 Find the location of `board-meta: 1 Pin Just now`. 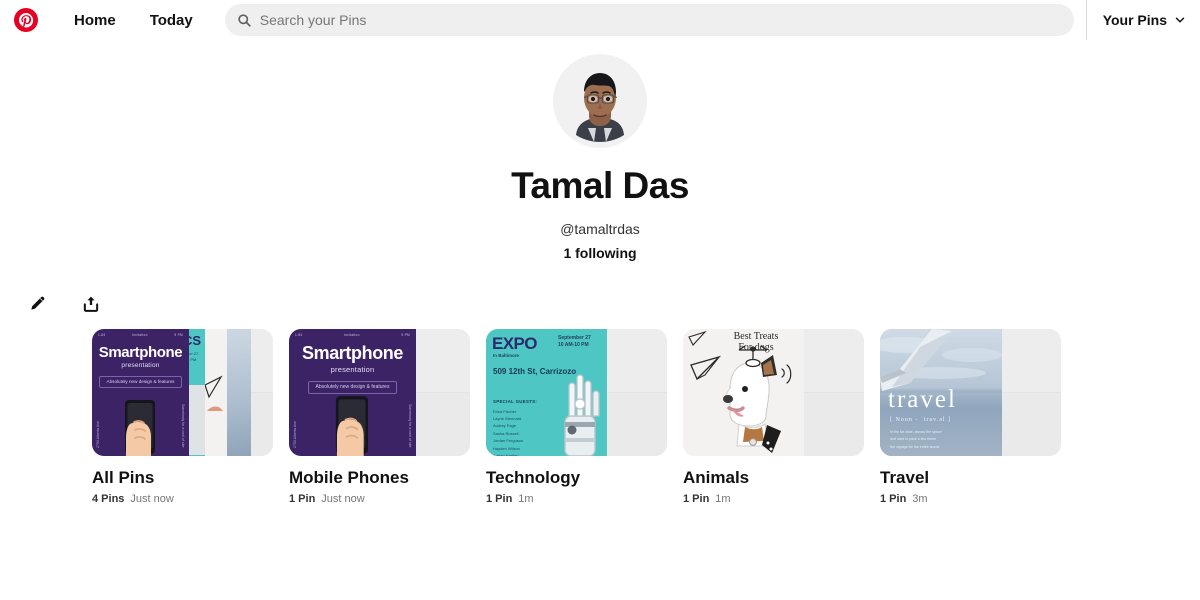

board-meta: 1 Pin Just now is located at coordinates (379, 499).